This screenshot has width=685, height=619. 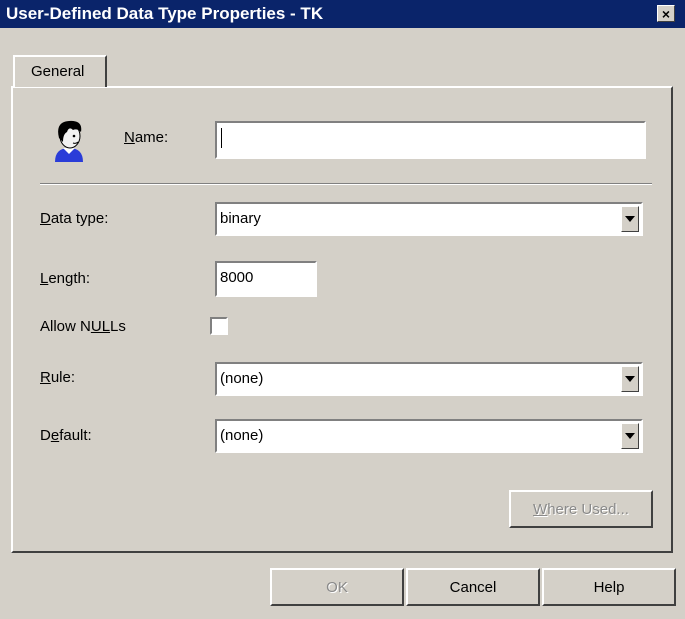 I want to click on default-select: (none), so click(x=429, y=436).